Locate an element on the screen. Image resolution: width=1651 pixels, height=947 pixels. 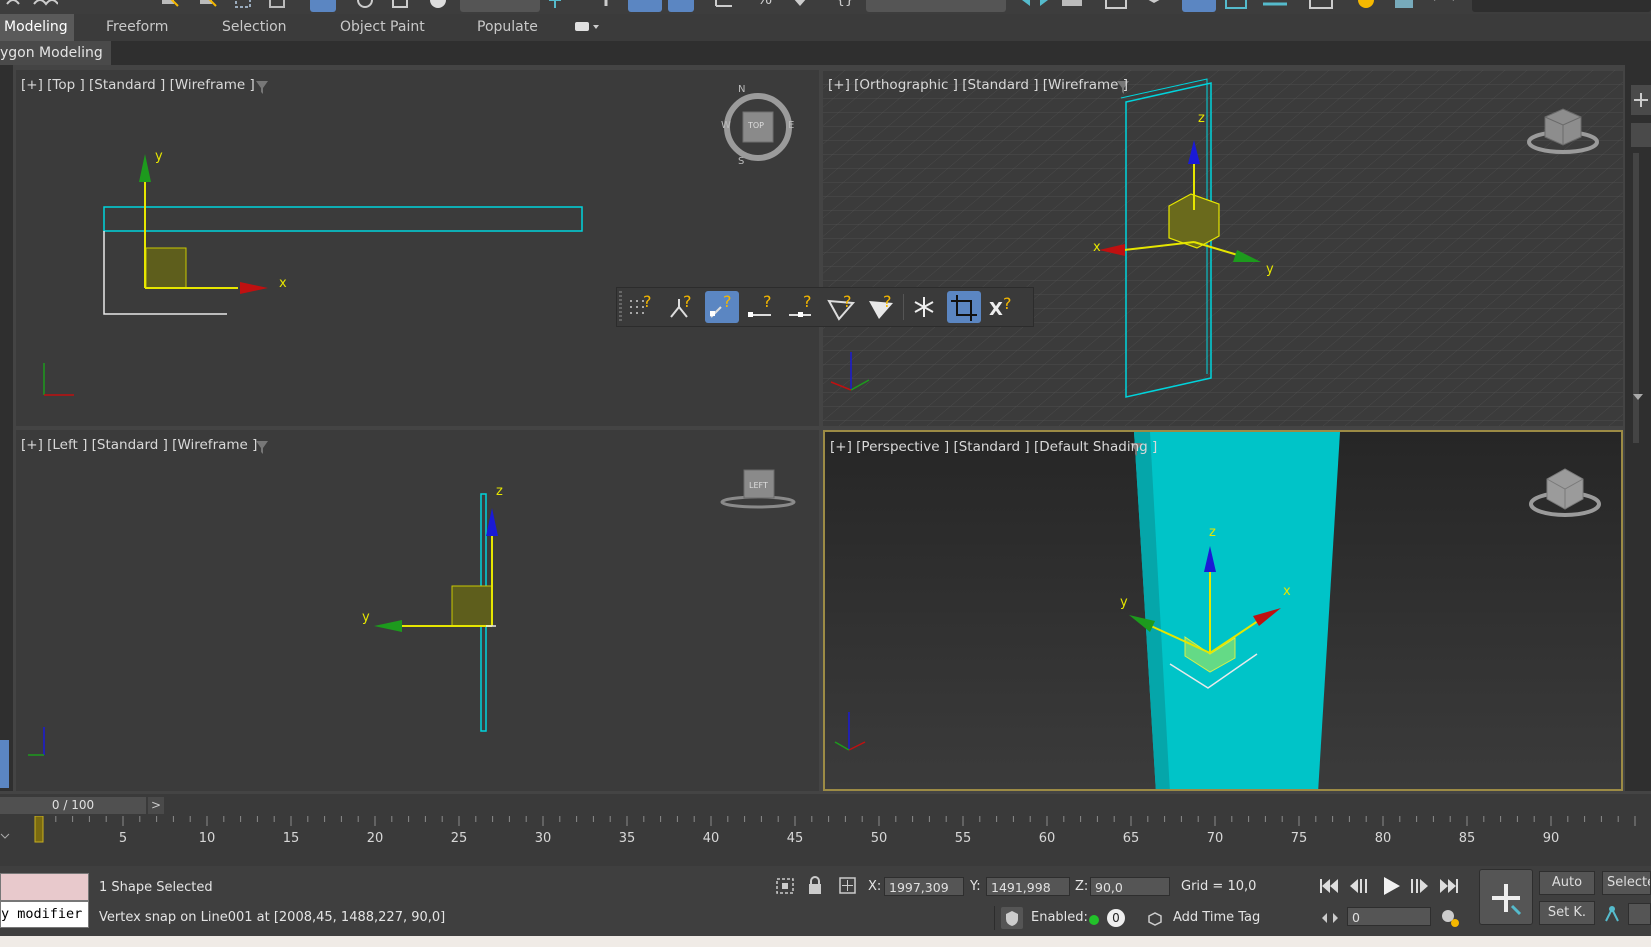
next-frame-icon is located at coordinates (1419, 888).